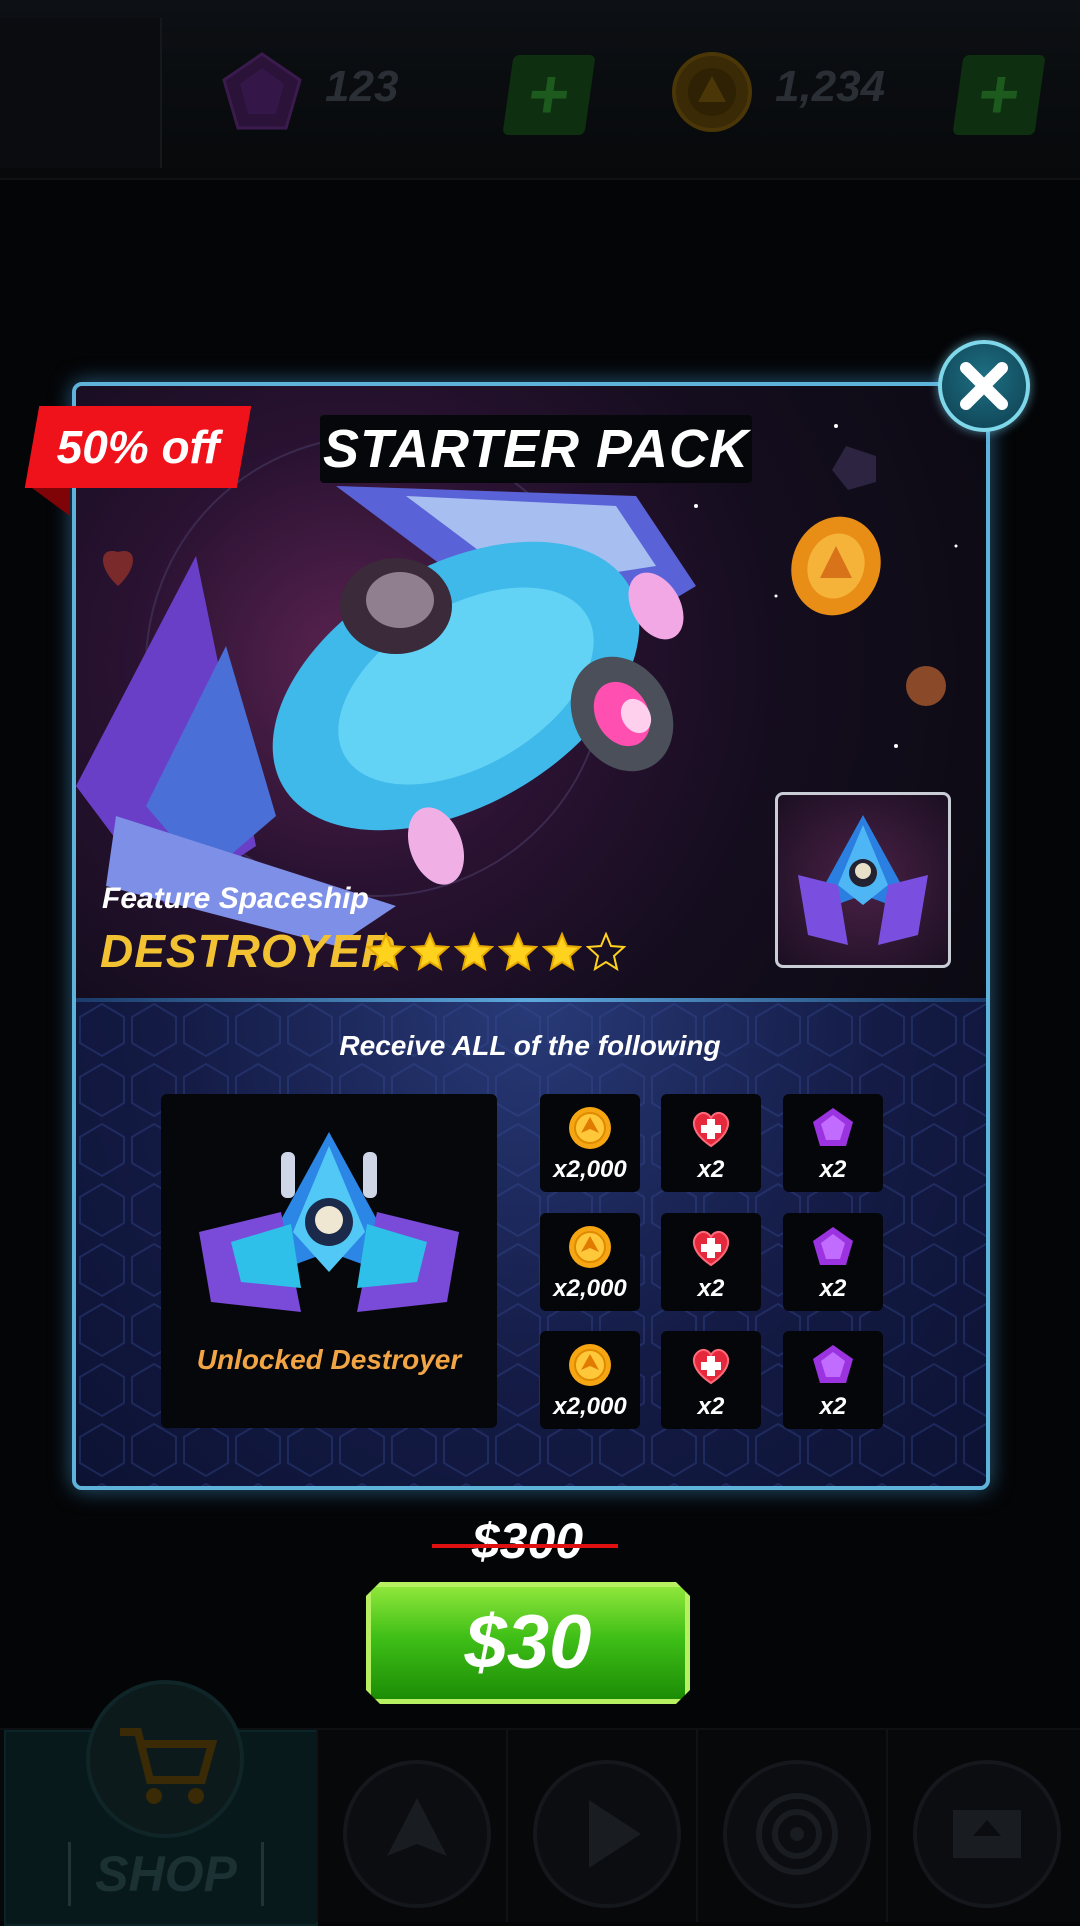  I want to click on nav-shop-tab: SHOP, so click(161, 1803).